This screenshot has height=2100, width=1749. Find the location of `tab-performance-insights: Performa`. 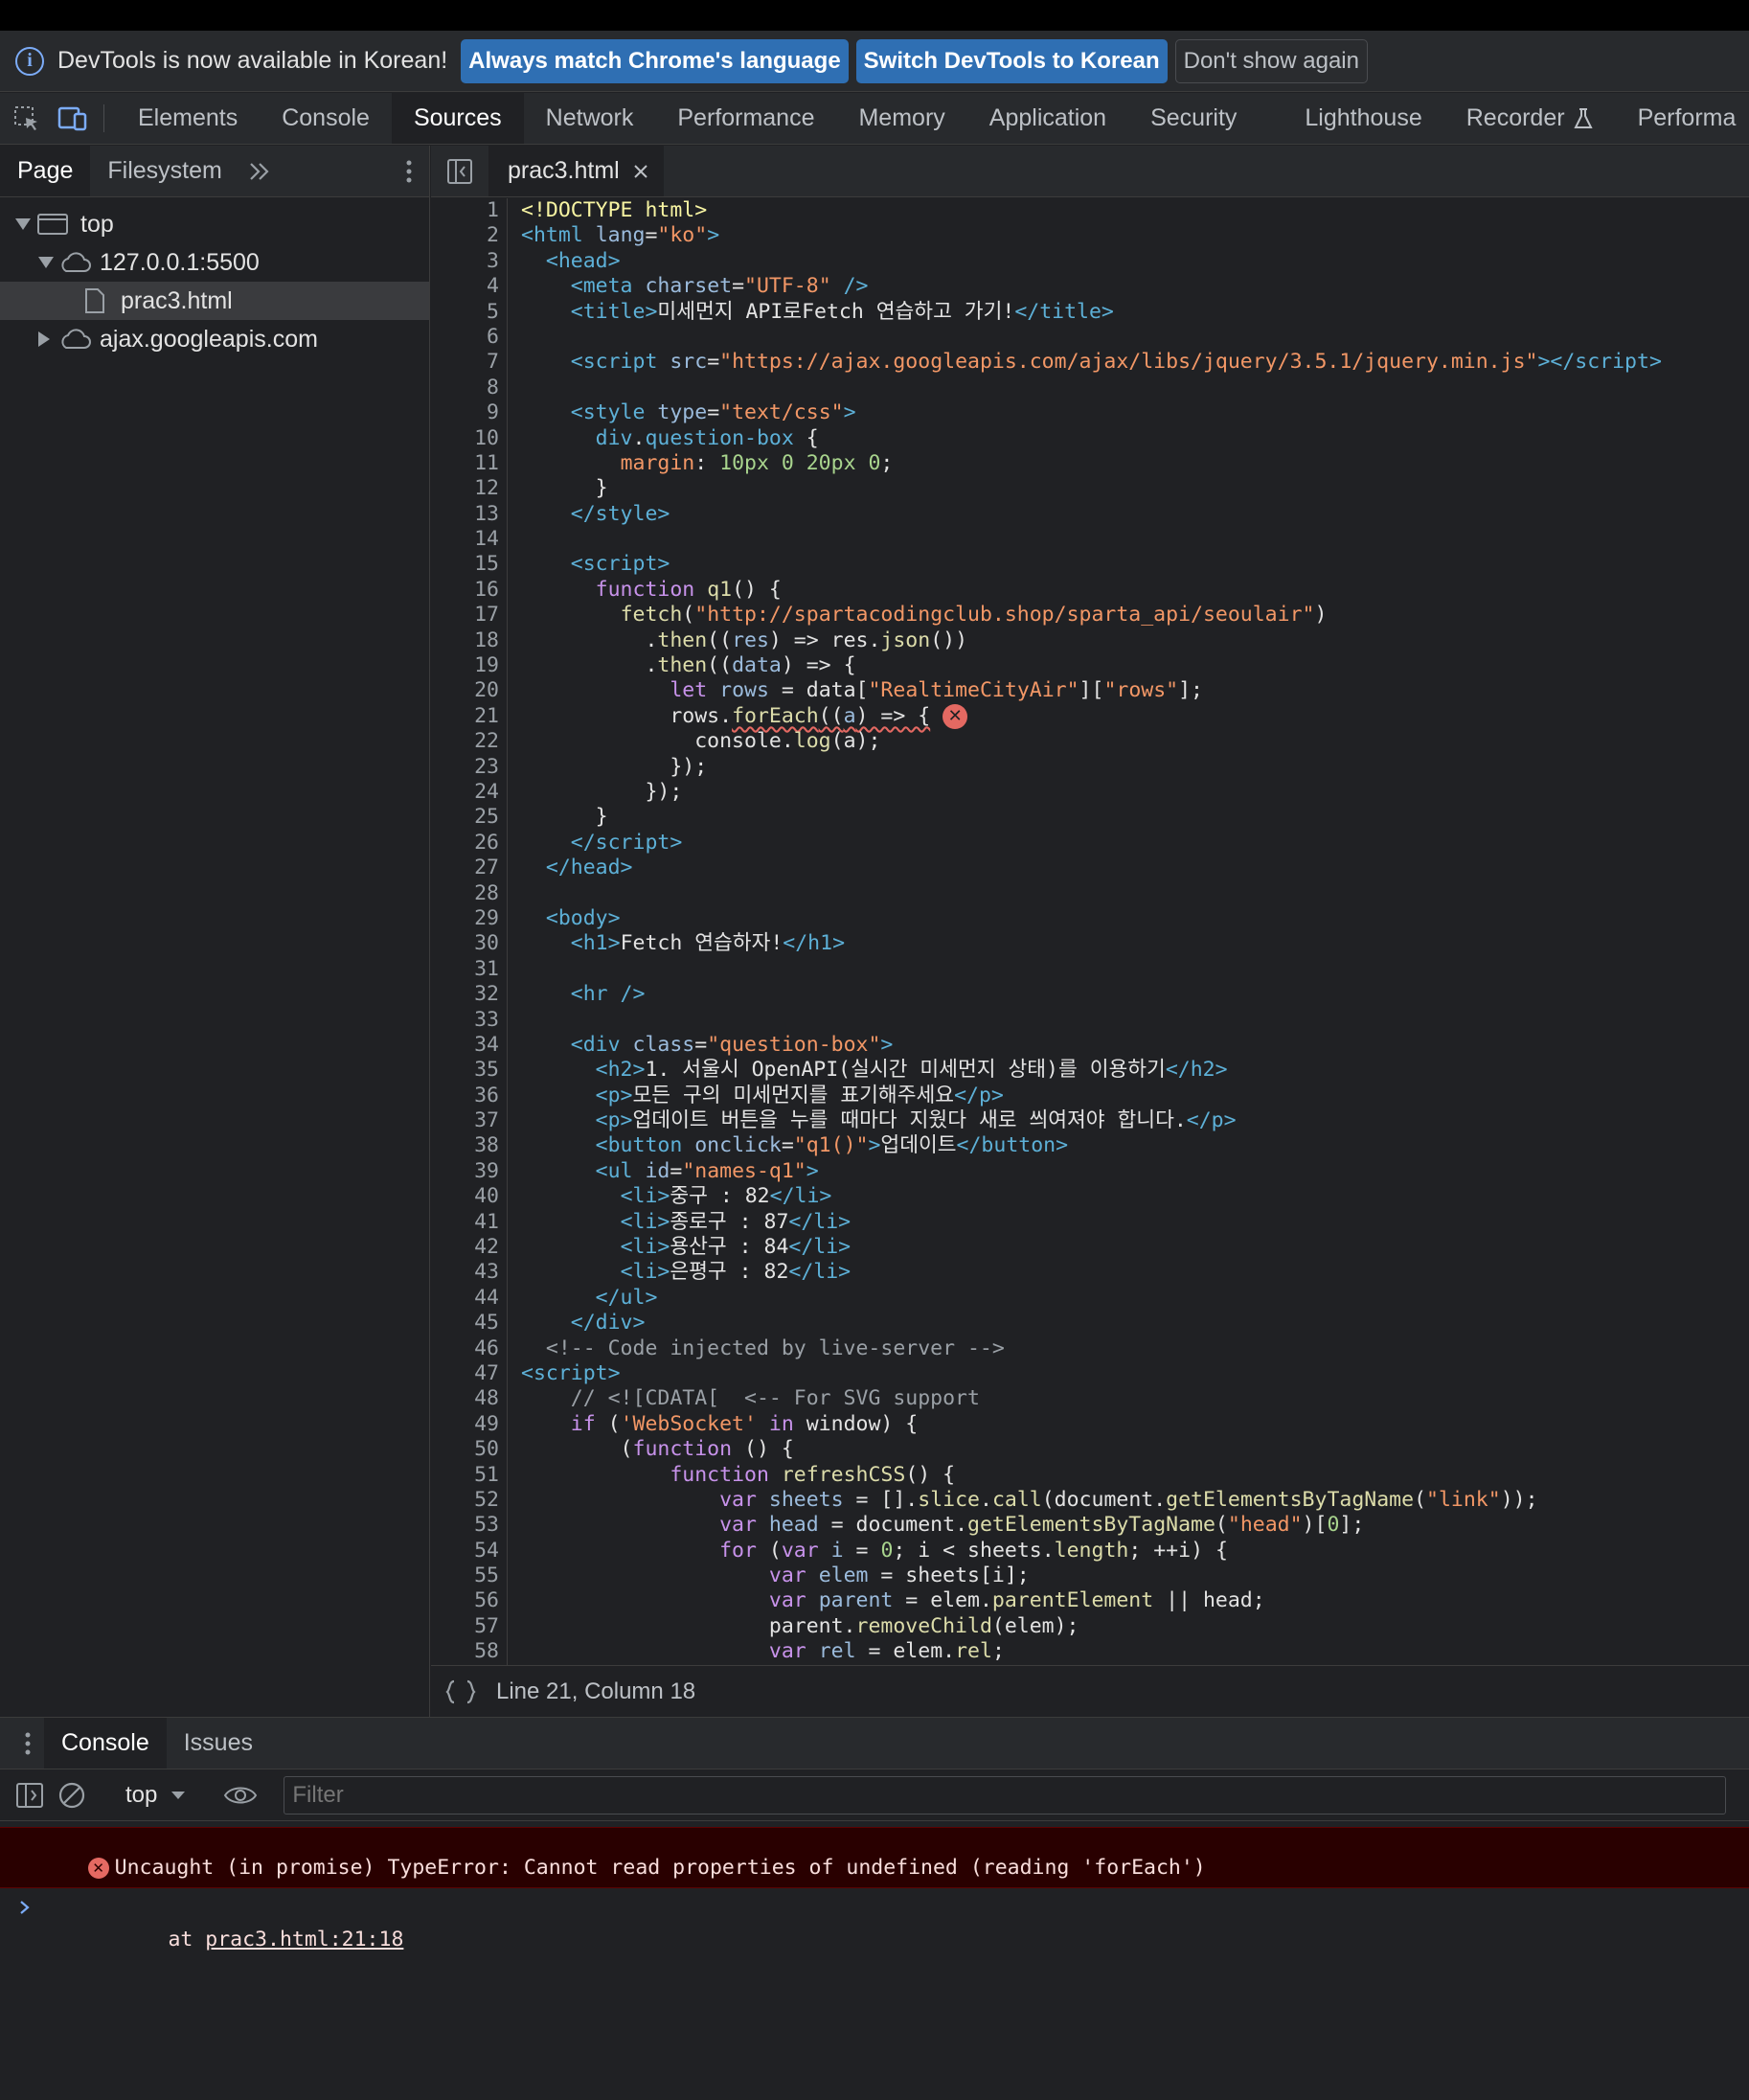

tab-performance-insights: Performa is located at coordinates (1677, 118).